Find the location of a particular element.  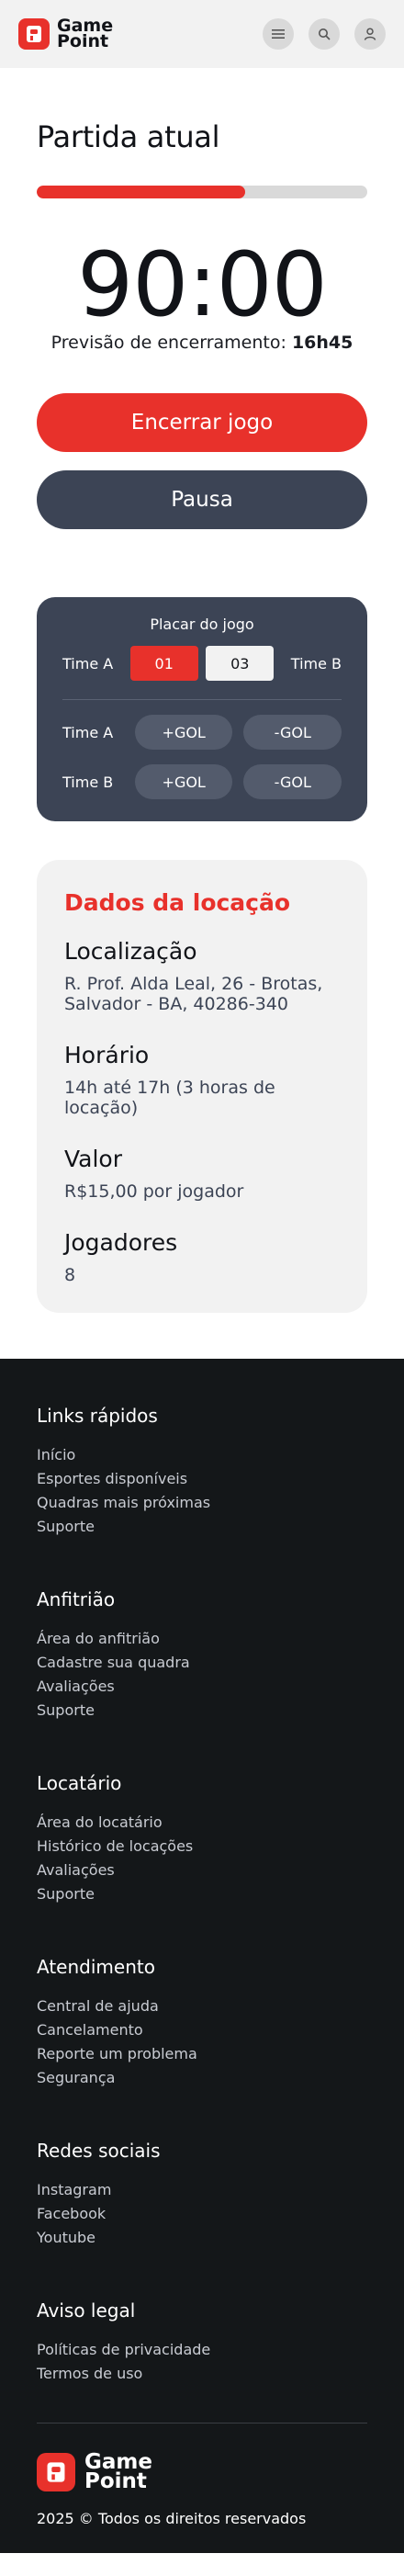

end-forecast-label: Previsão de encerramento: is located at coordinates (168, 343).